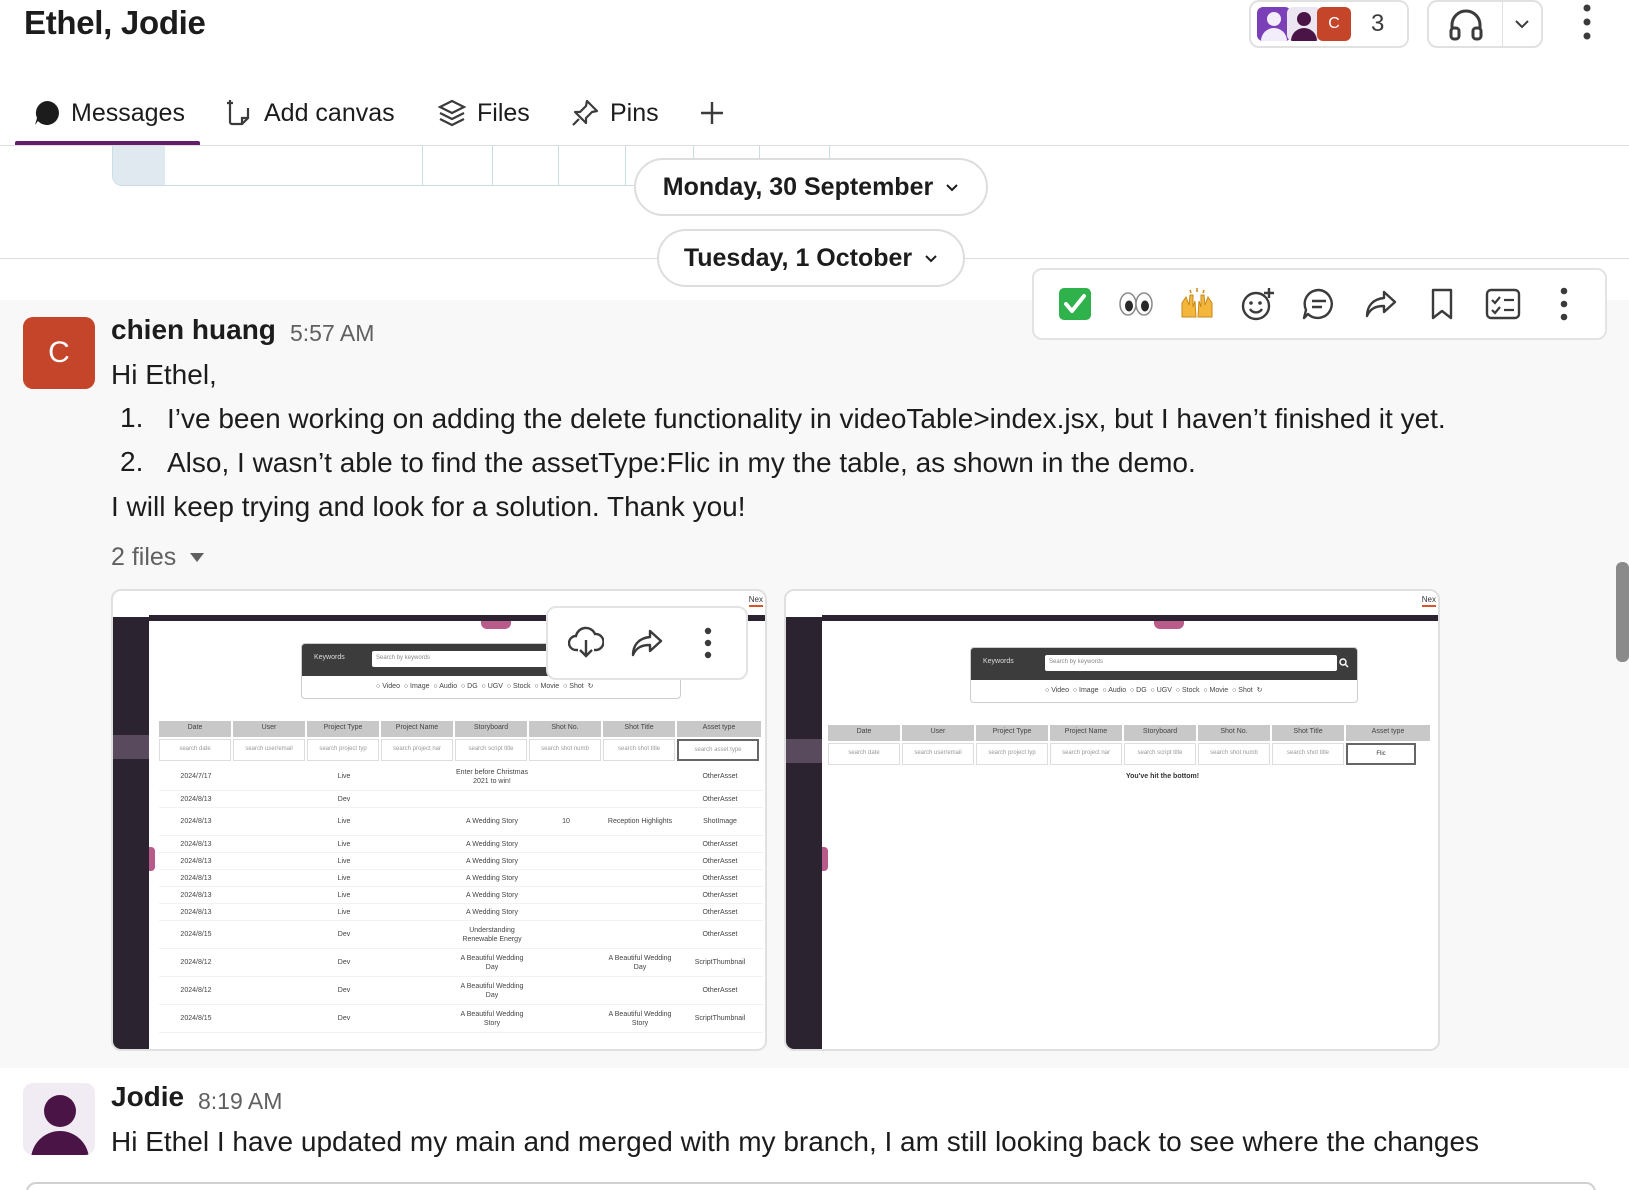  I want to click on file-more-button, so click(708, 643).